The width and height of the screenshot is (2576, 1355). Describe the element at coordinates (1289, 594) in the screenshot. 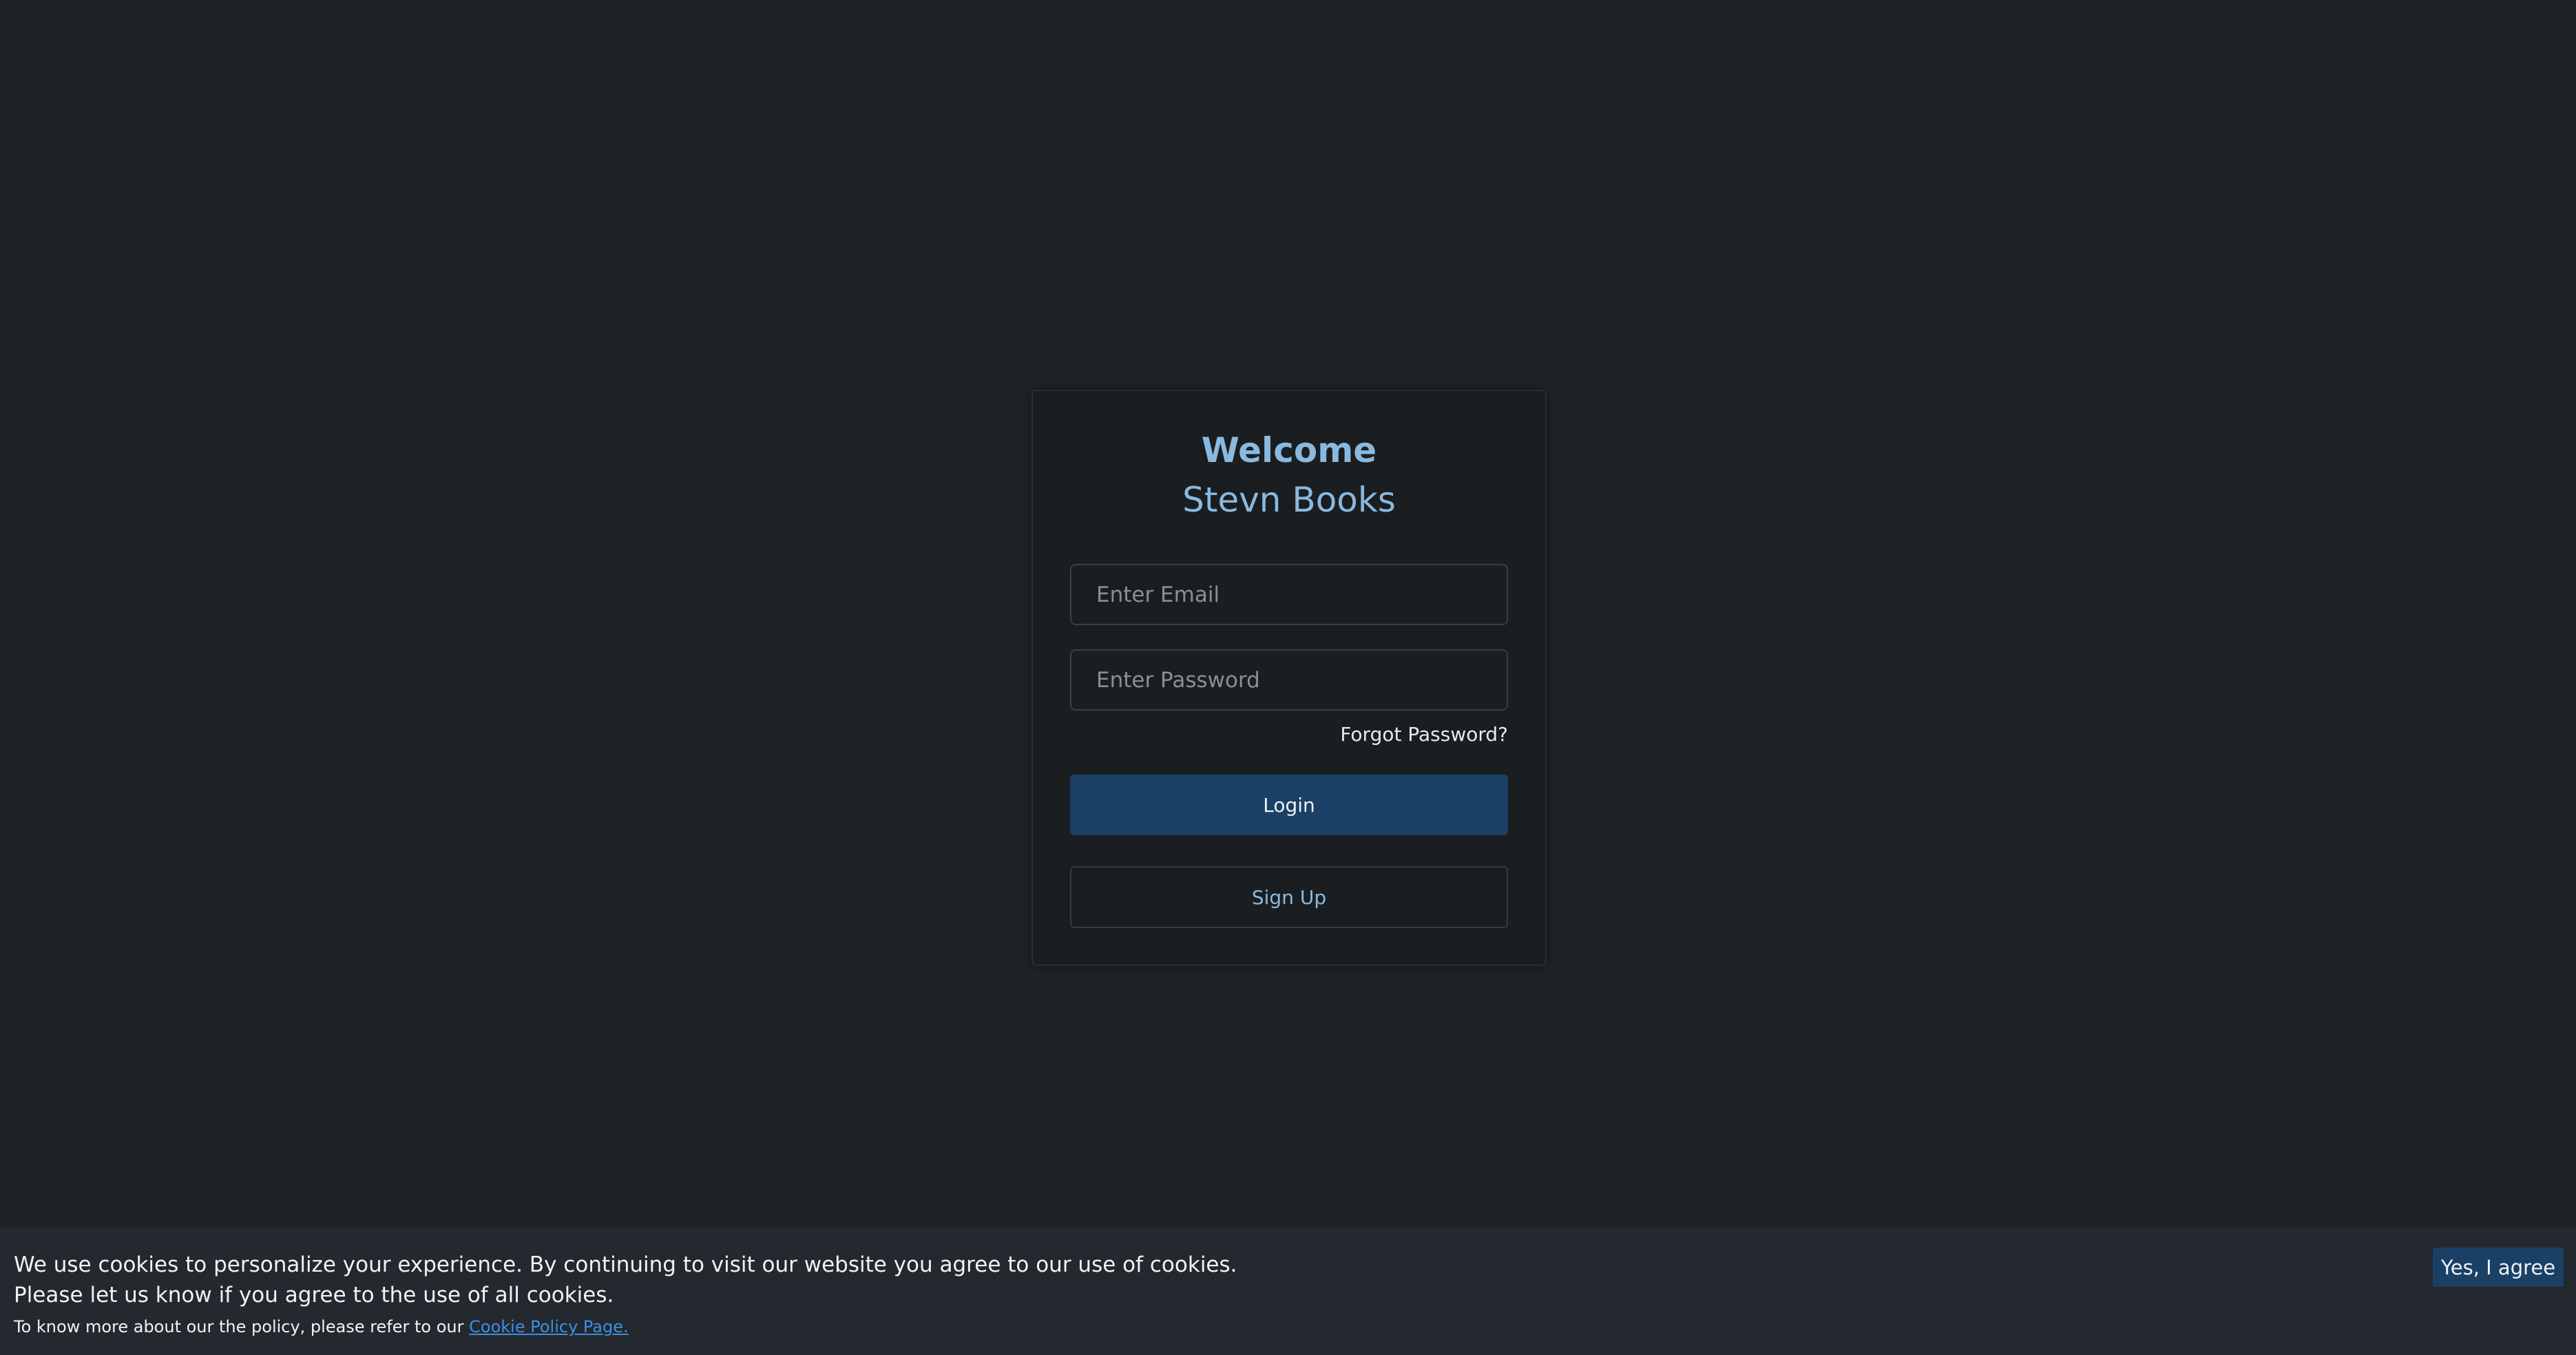

I see `email-field` at that location.